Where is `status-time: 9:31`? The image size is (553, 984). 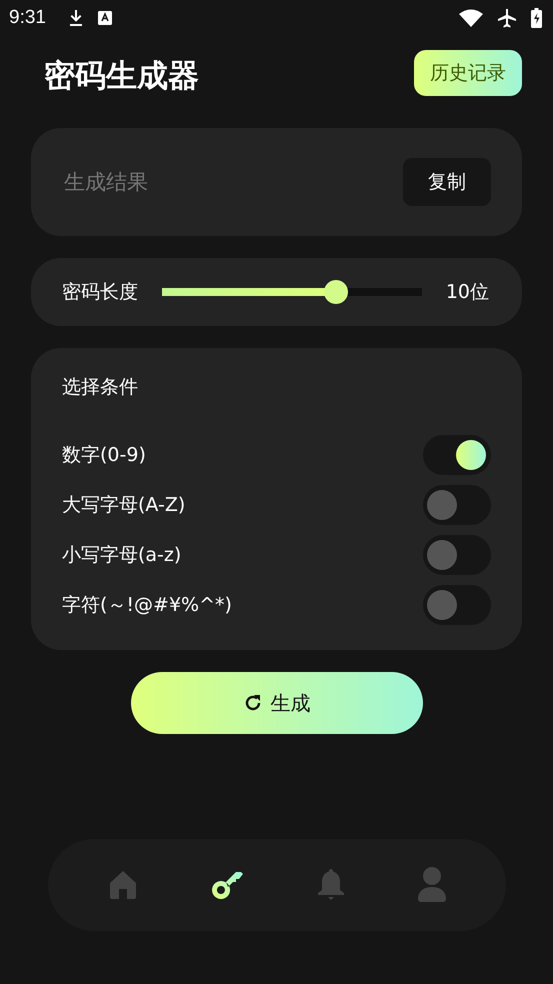
status-time: 9:31 is located at coordinates (27, 18).